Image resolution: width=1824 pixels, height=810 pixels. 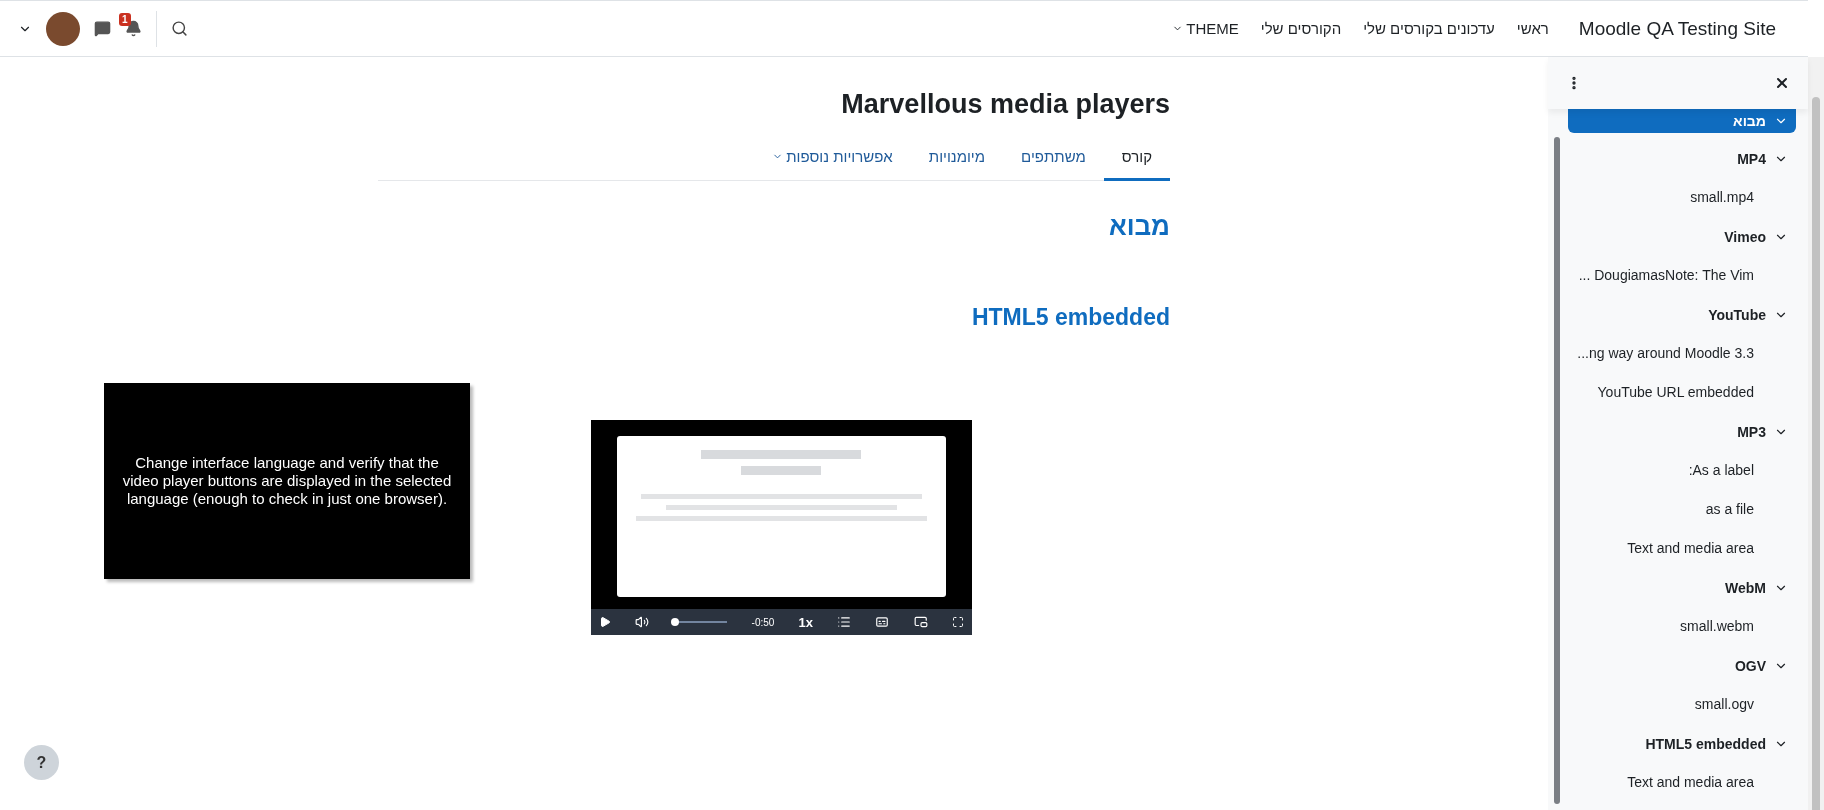 What do you see at coordinates (1682, 121) in the screenshot?
I see `course-section-link: מבוא` at bounding box center [1682, 121].